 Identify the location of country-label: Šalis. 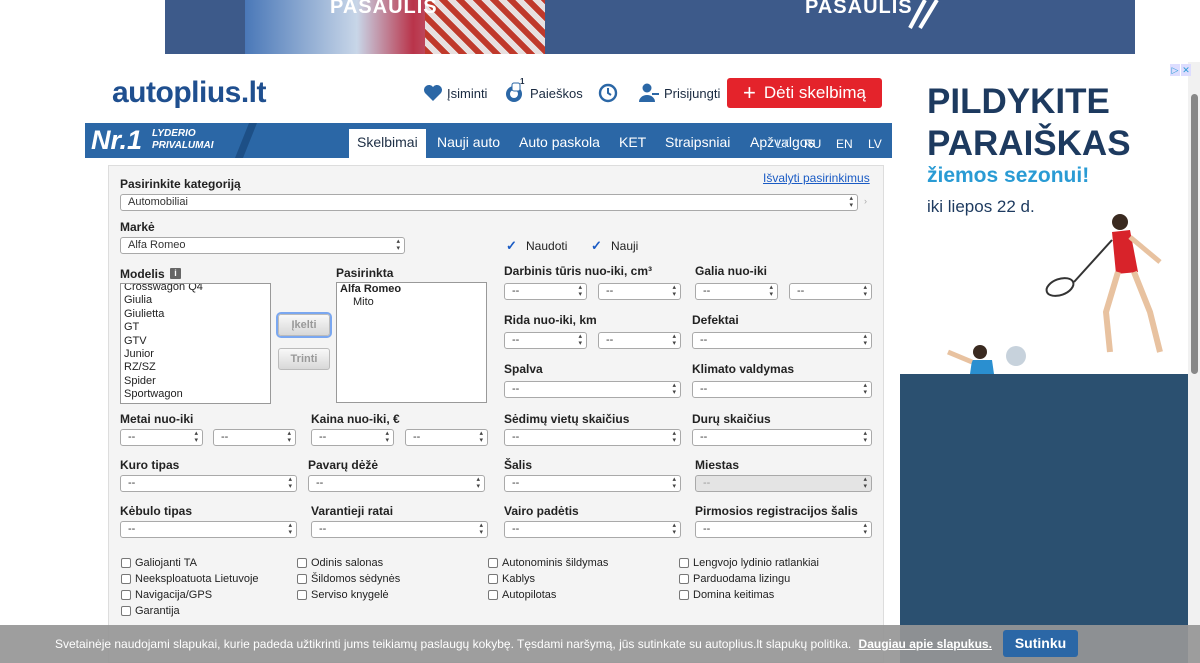
(518, 465).